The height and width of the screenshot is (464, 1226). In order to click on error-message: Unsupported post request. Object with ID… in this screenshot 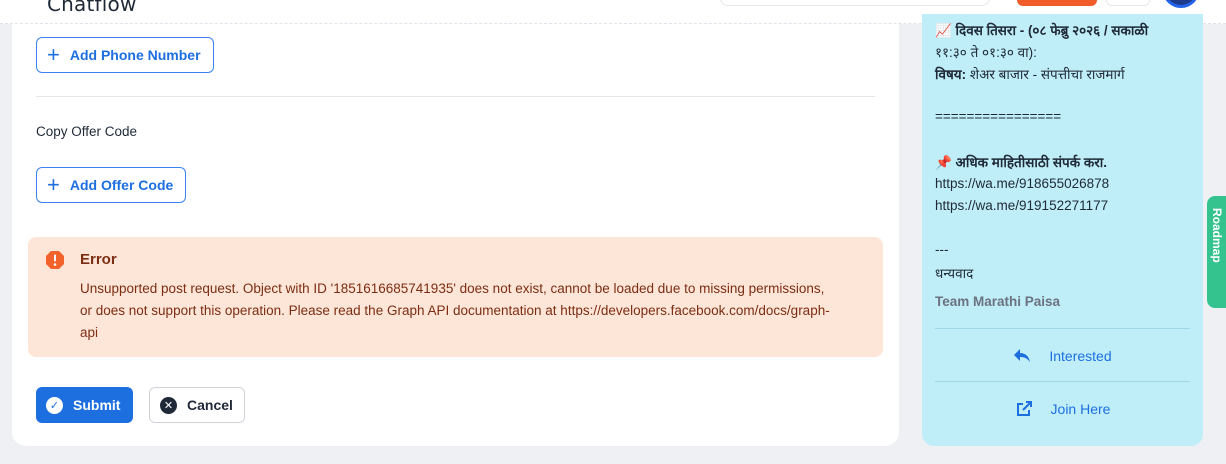, I will do `click(455, 310)`.